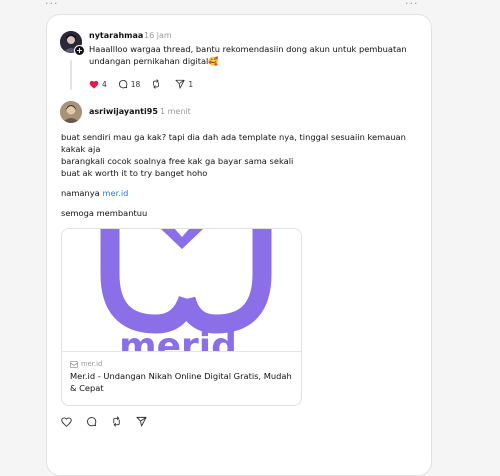  I want to click on like-button: 4, so click(98, 84).